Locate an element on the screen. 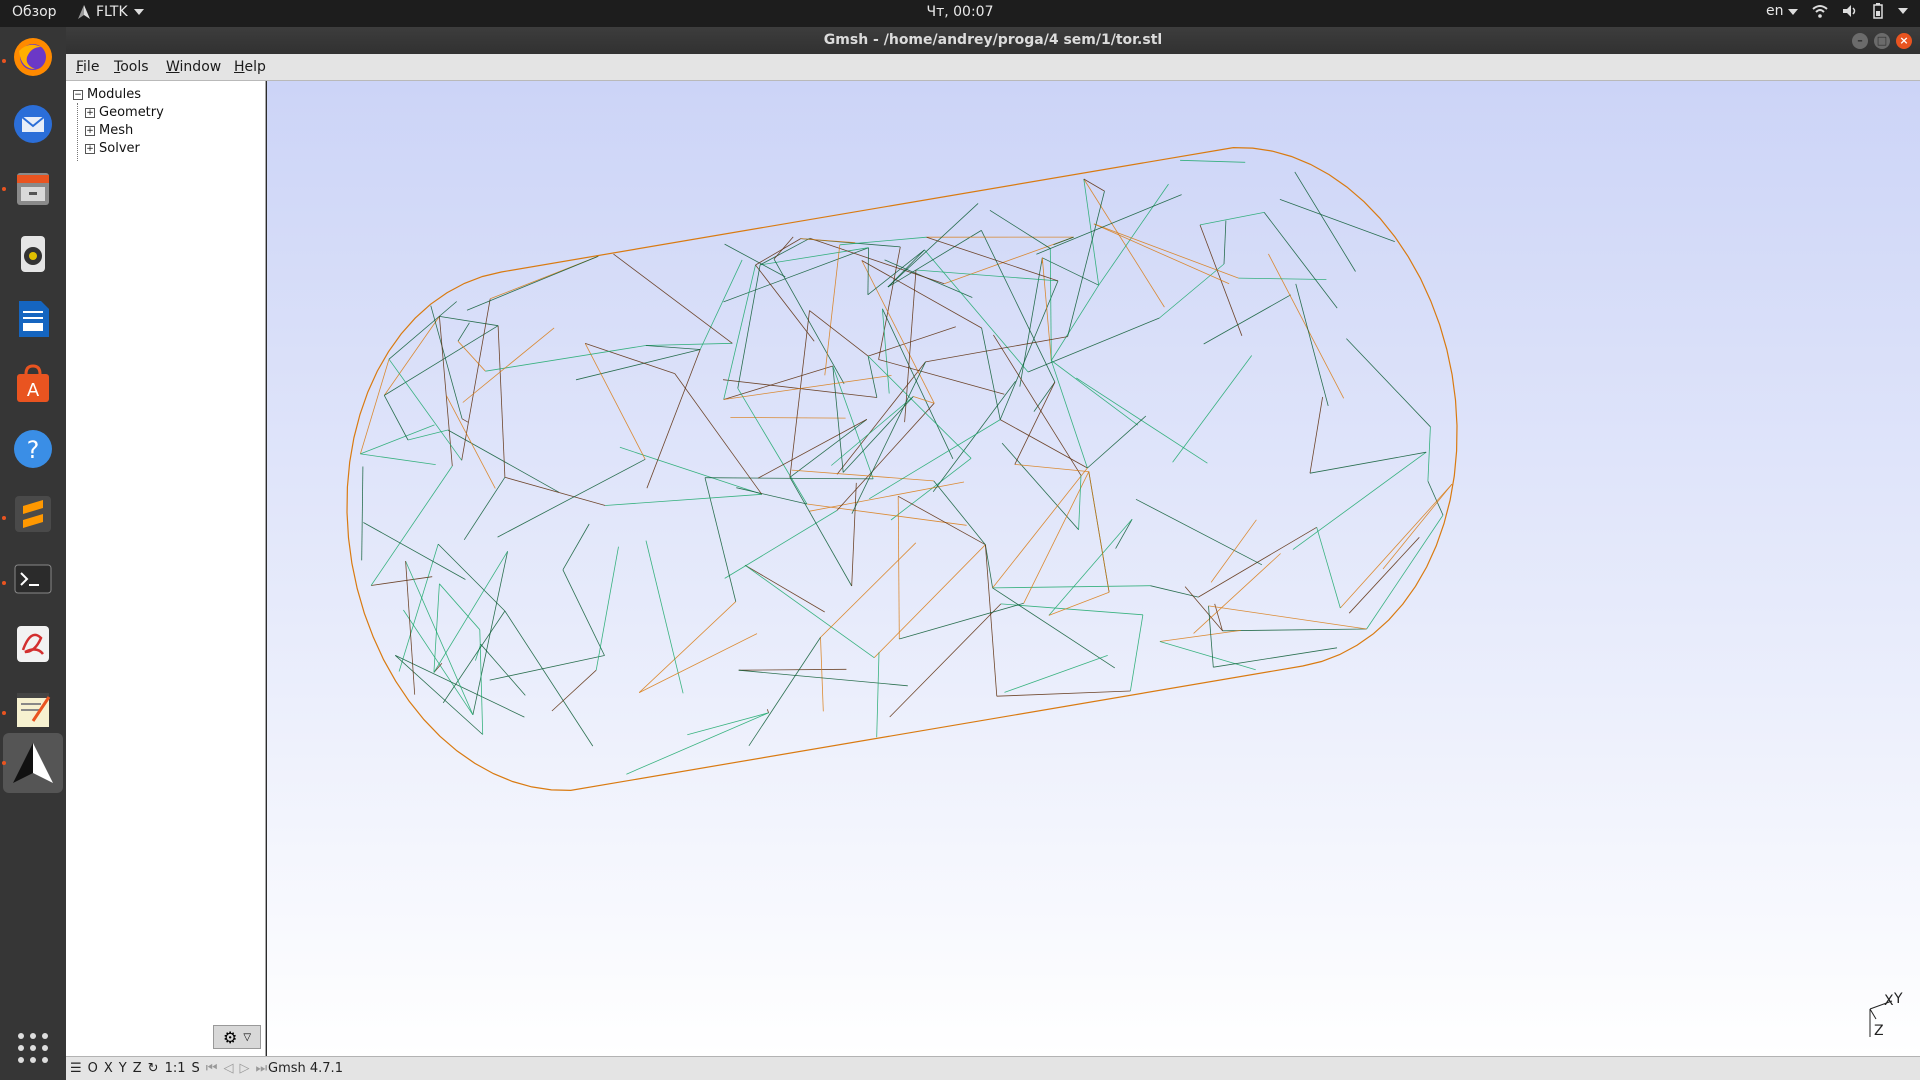 Image resolution: width=1920 pixels, height=1080 pixels. maximize-button: □ is located at coordinates (1882, 41).